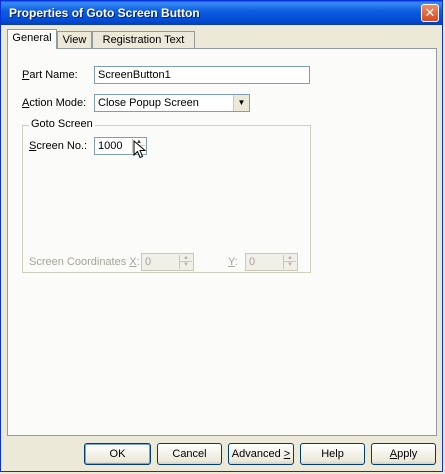 The width and height of the screenshot is (445, 474). Describe the element at coordinates (104, 13) in the screenshot. I see `window-title: Properties of Goto Screen Button` at that location.